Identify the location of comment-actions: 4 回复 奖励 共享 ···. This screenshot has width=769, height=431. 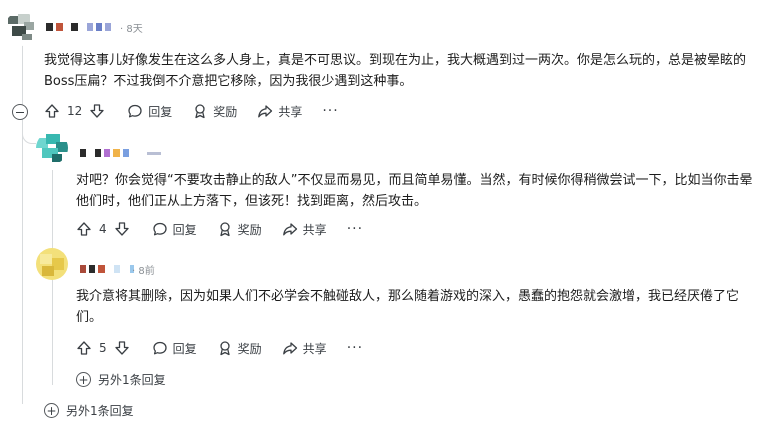
(219, 229).